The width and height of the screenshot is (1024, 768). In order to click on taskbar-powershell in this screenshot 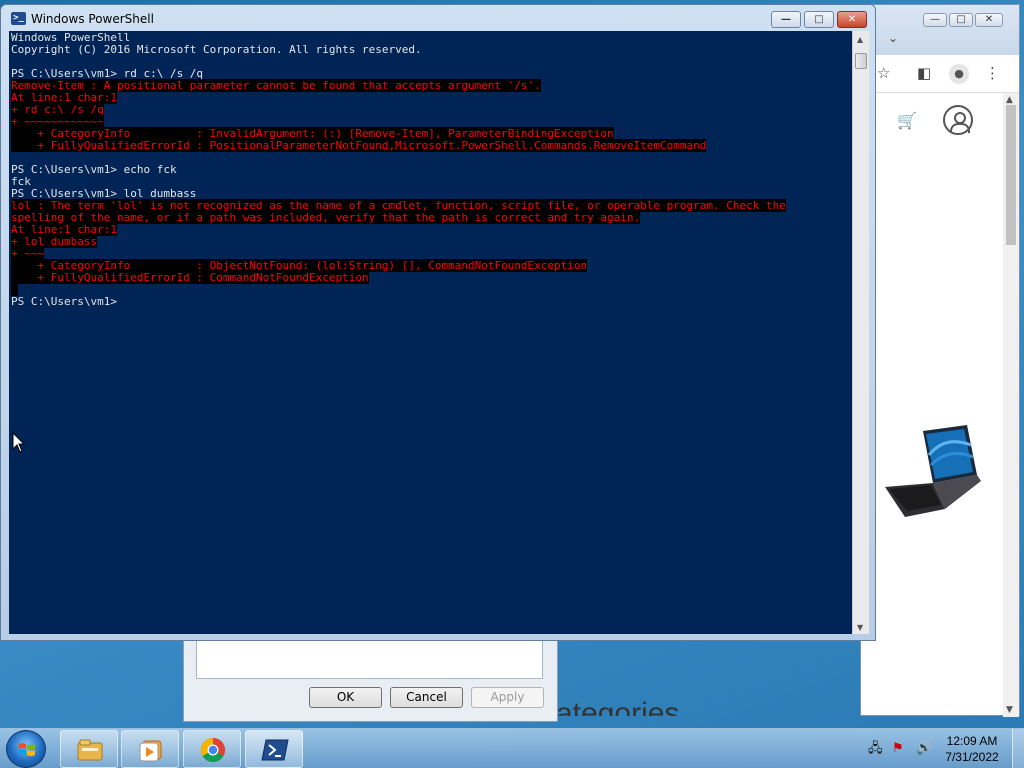, I will do `click(274, 749)`.